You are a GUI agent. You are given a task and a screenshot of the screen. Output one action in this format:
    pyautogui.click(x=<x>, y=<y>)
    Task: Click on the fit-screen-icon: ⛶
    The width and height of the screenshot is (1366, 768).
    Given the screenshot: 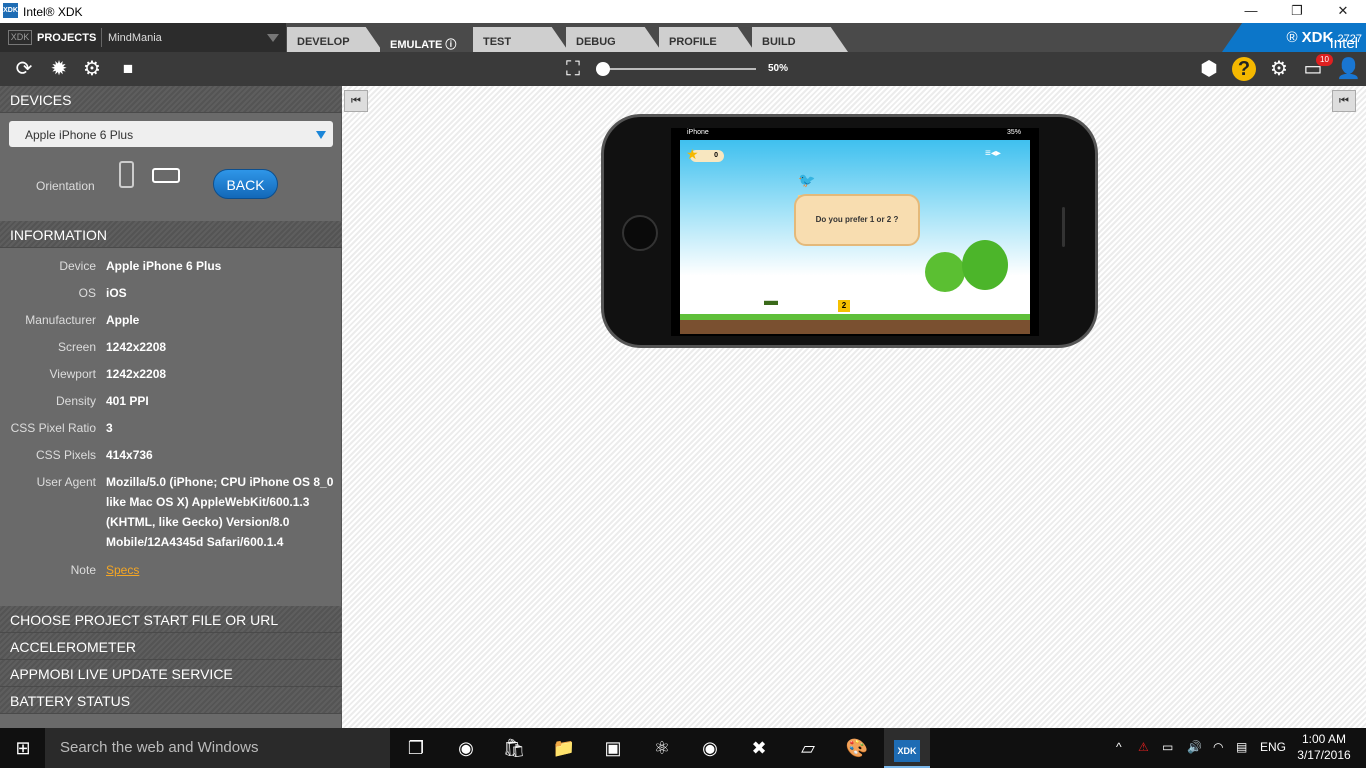 What is the action you would take?
    pyautogui.click(x=573, y=69)
    